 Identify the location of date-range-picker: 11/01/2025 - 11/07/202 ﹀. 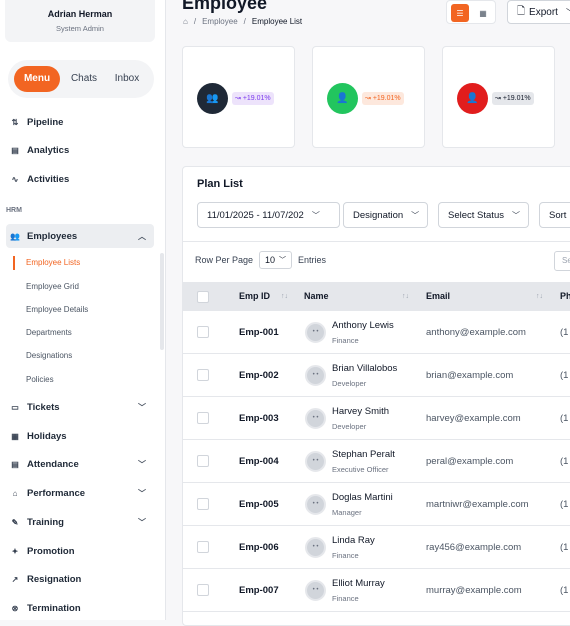
(268, 215).